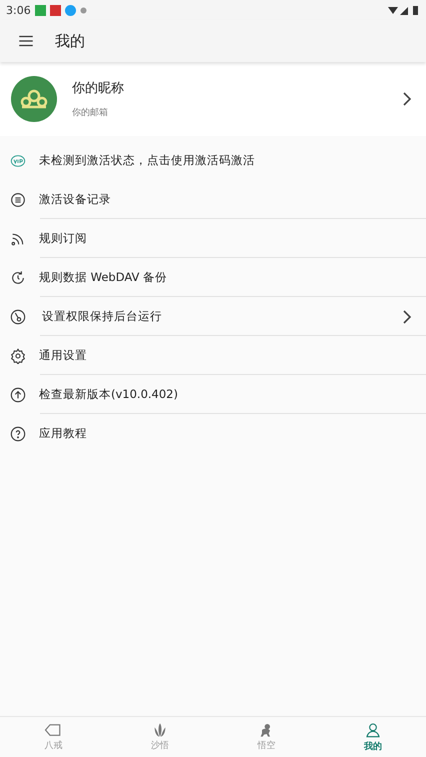 This screenshot has width=426, height=757. I want to click on leaf-icon, so click(160, 730).